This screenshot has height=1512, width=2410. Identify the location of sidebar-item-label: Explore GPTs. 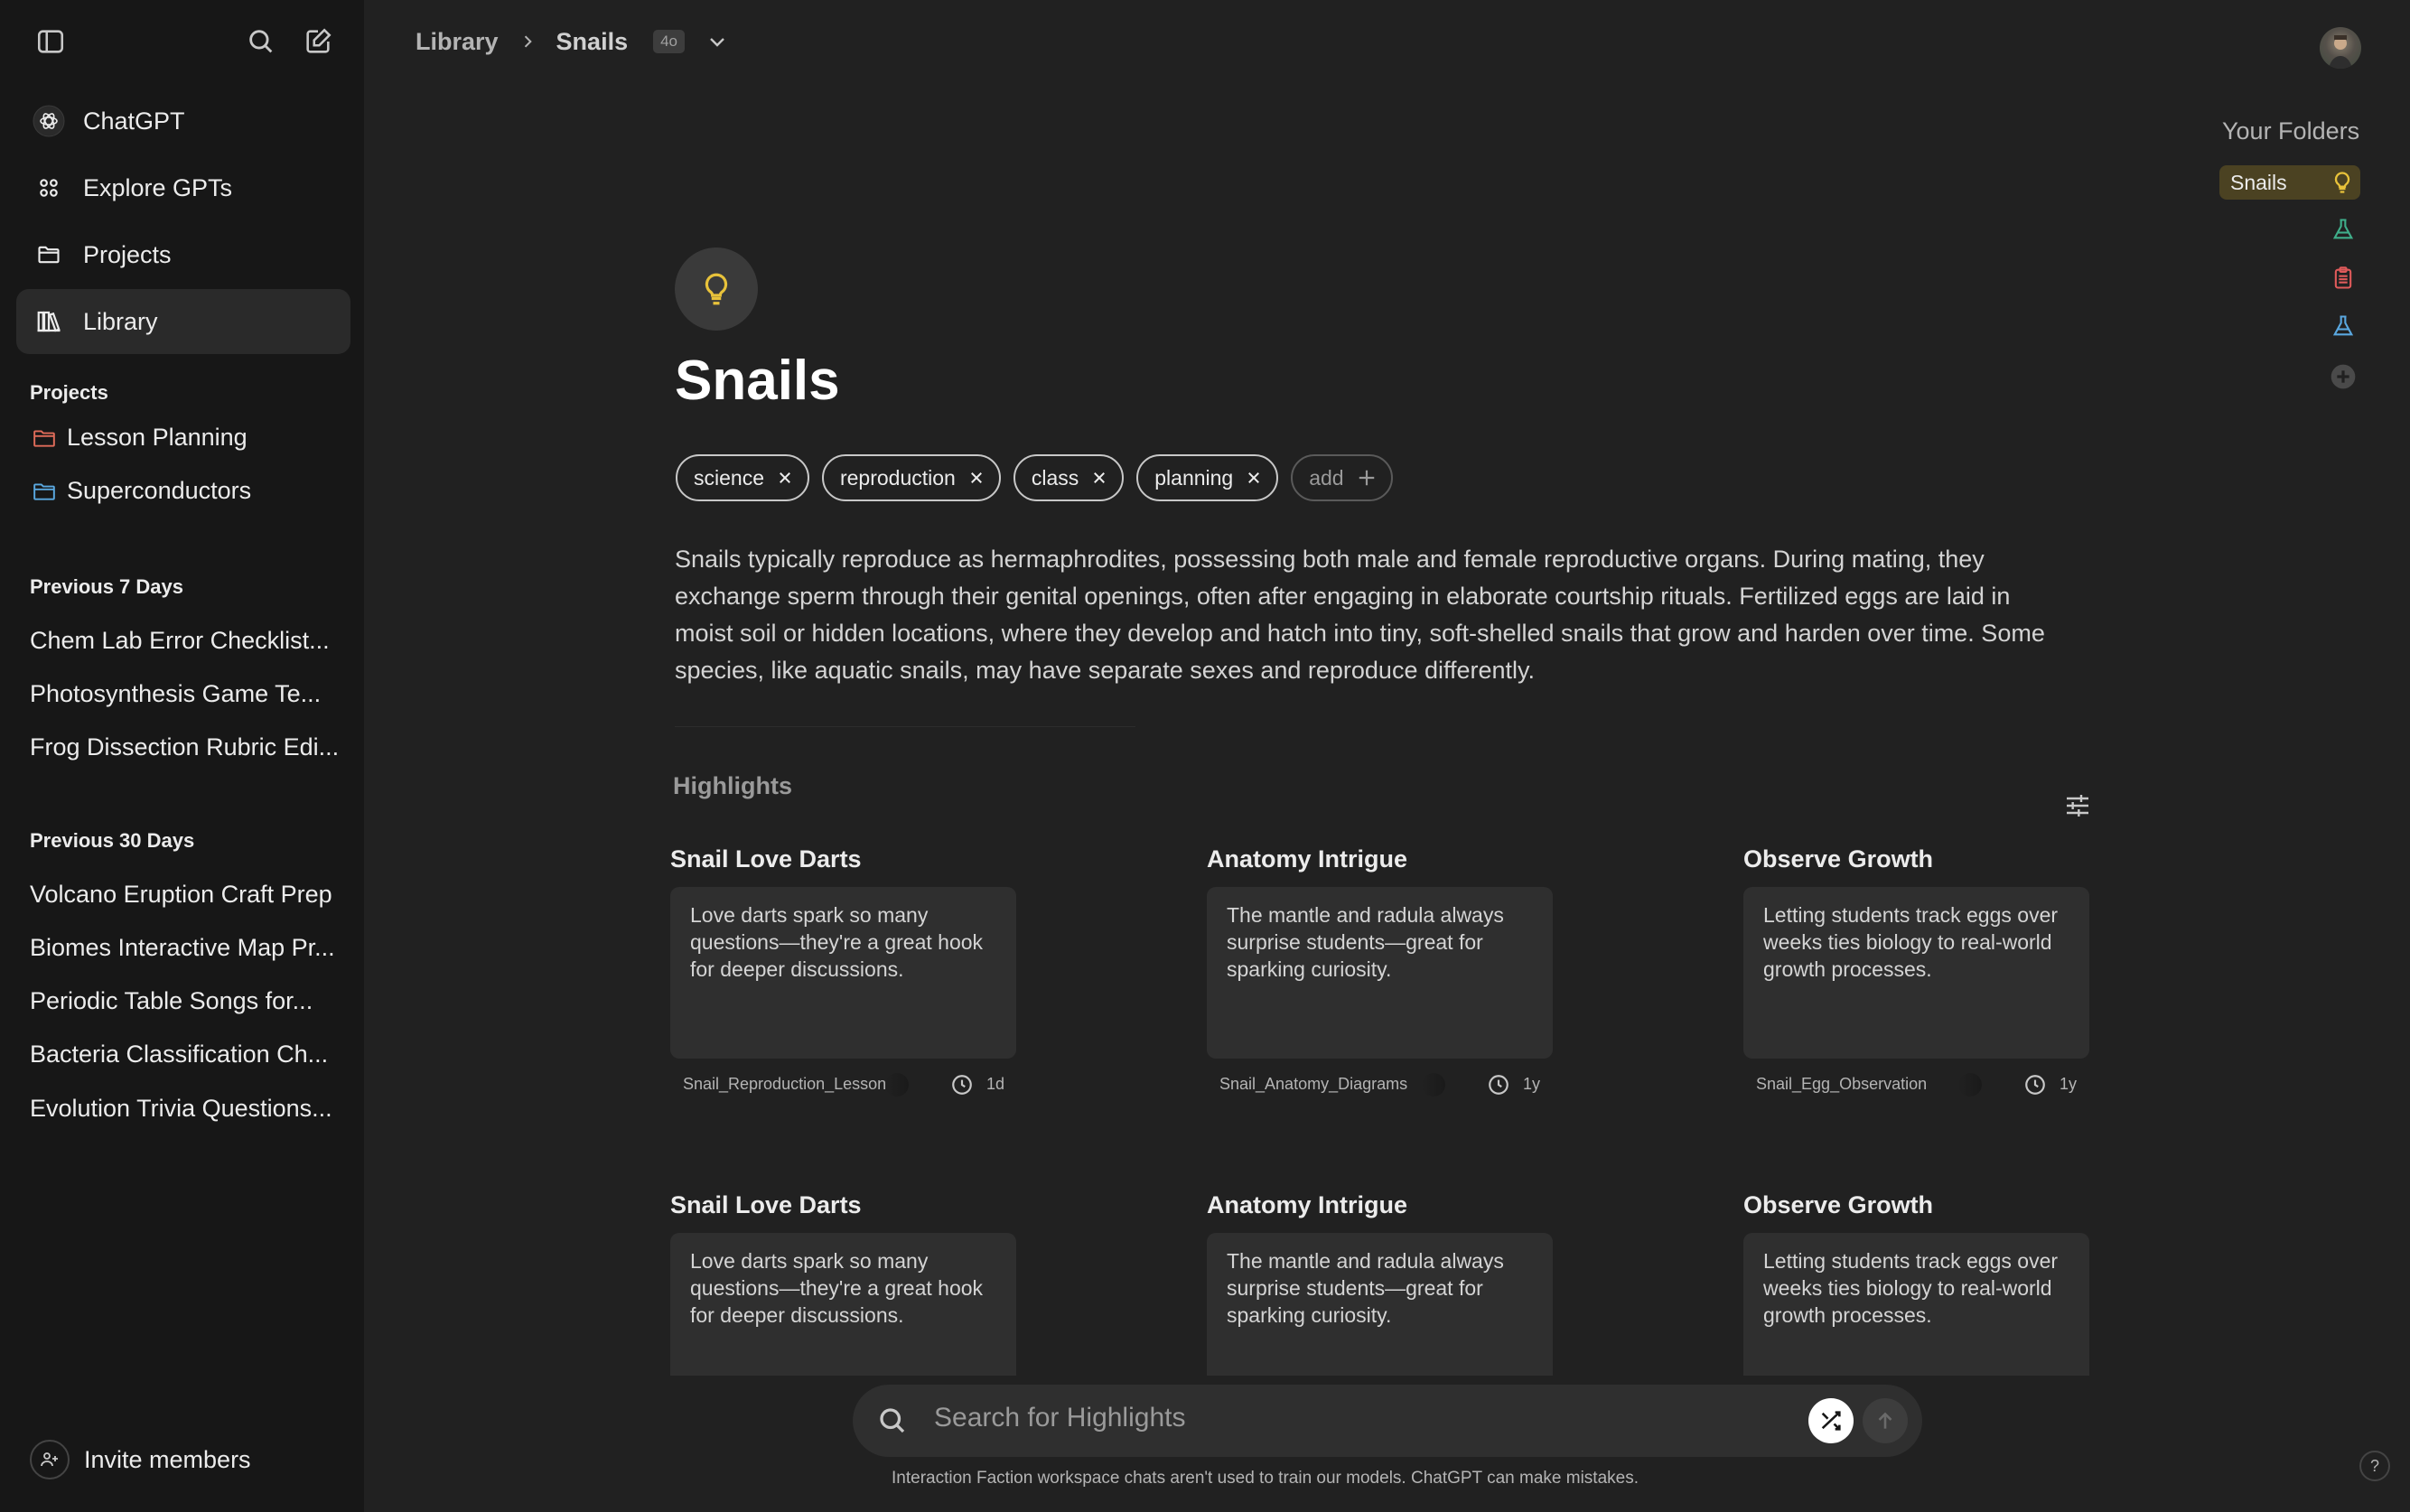
(158, 187).